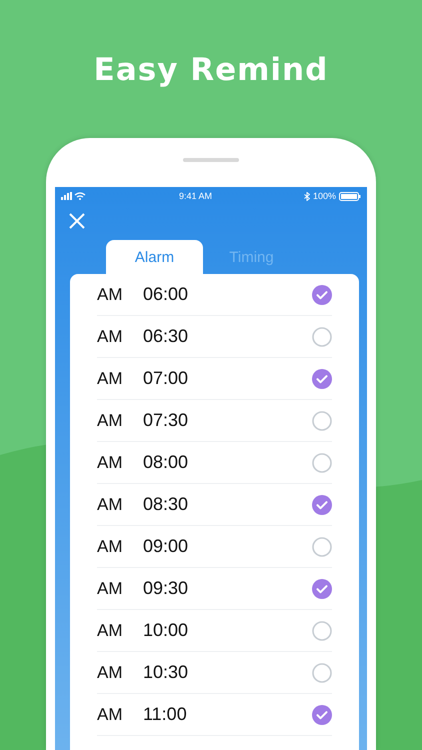 The width and height of the screenshot is (422, 750). What do you see at coordinates (166, 672) in the screenshot?
I see `alarm-time: 10:30` at bounding box center [166, 672].